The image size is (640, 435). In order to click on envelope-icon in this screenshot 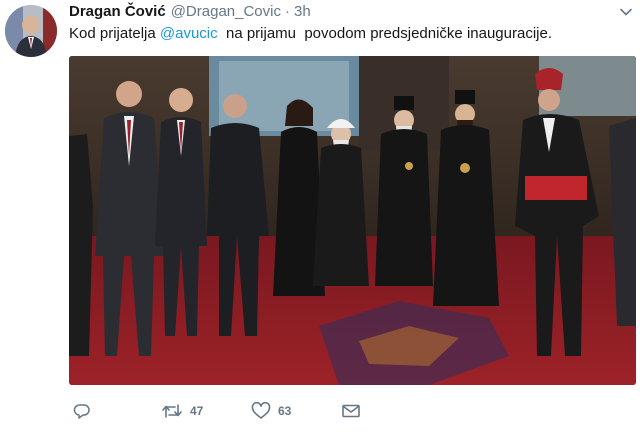, I will do `click(351, 411)`.